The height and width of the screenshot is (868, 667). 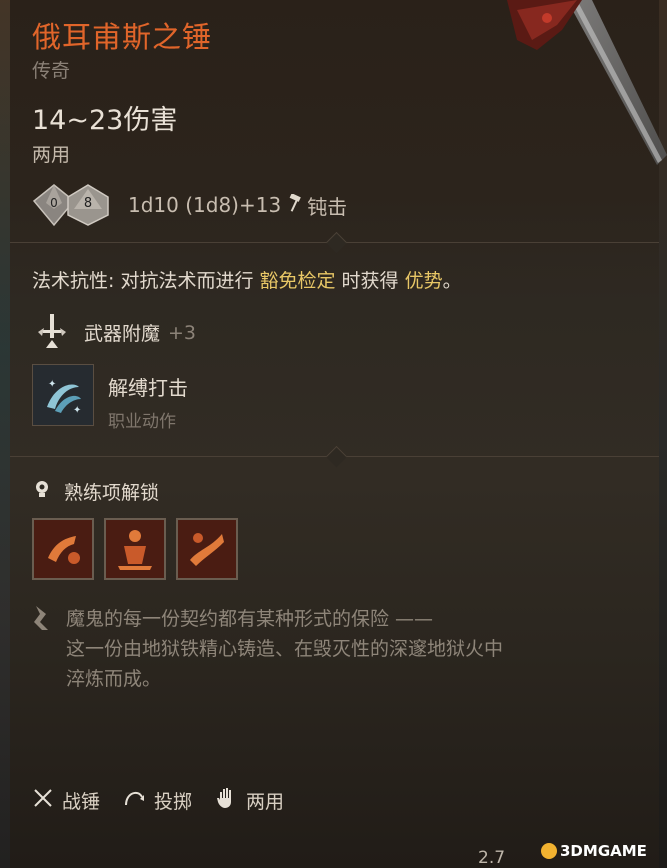 What do you see at coordinates (603, 851) in the screenshot?
I see `watermark-text: 3DMGAME` at bounding box center [603, 851].